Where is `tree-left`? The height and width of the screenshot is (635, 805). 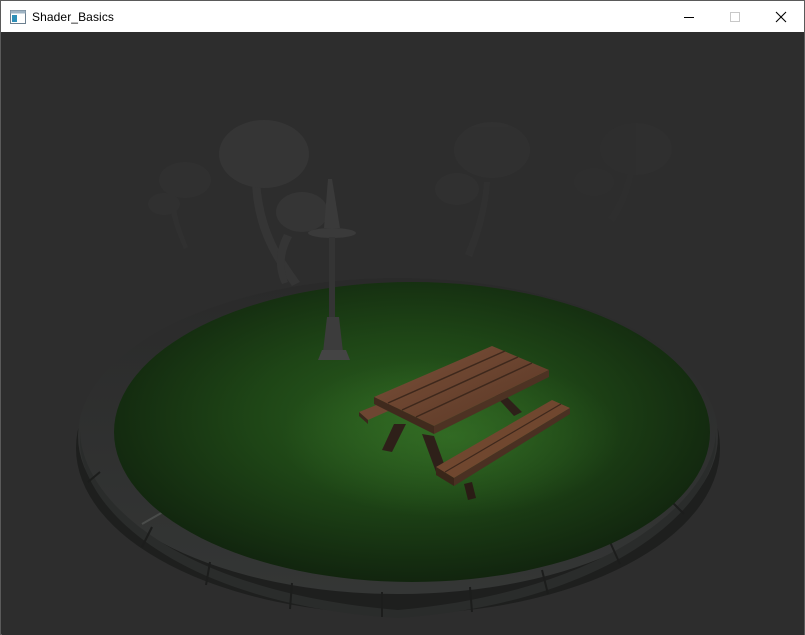
tree-left is located at coordinates (179, 205).